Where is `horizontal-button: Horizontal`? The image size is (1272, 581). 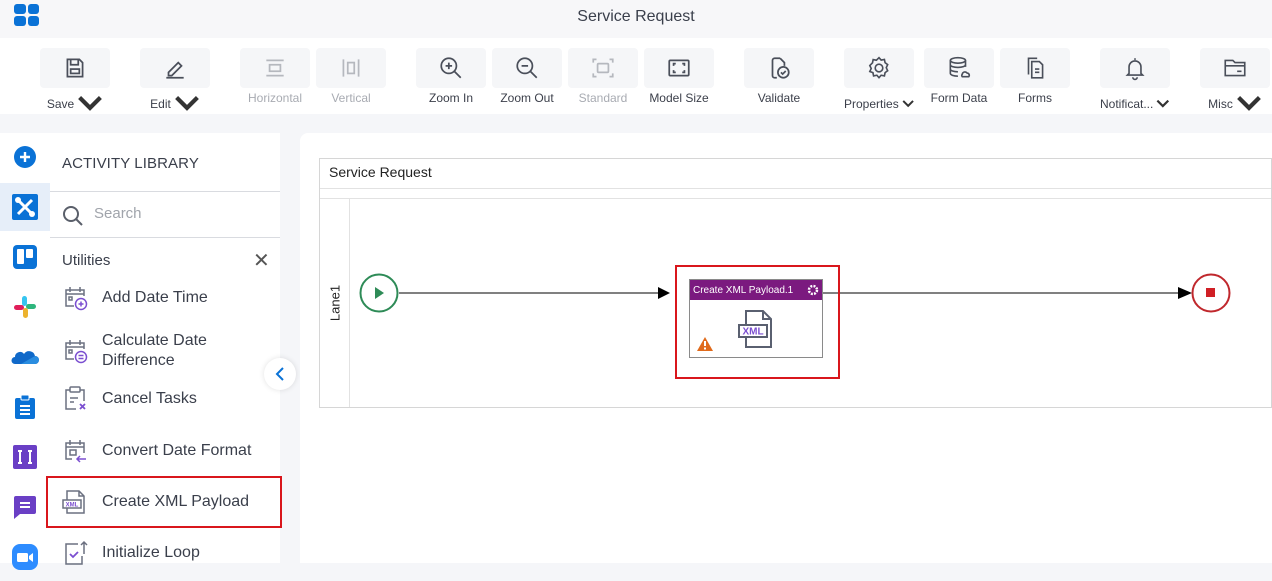
horizontal-button: Horizontal is located at coordinates (275, 76).